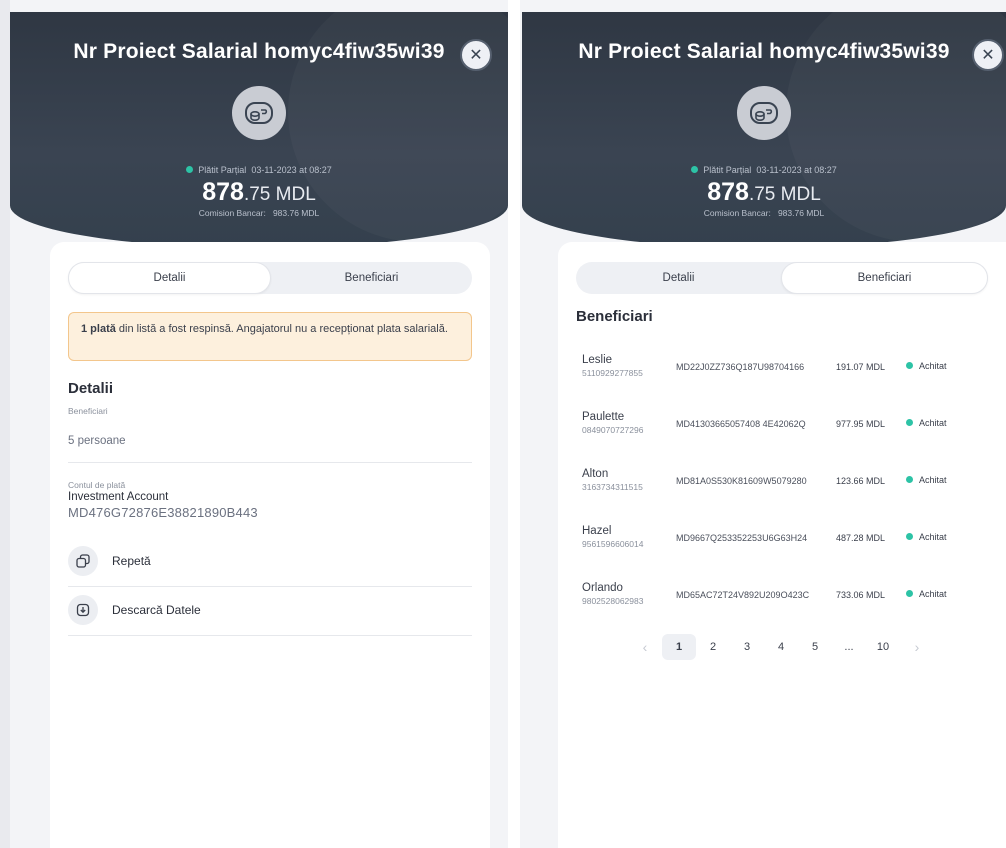  What do you see at coordinates (741, 424) in the screenshot?
I see `beneficiary-iban: MD41303665057408 4E42062Q` at bounding box center [741, 424].